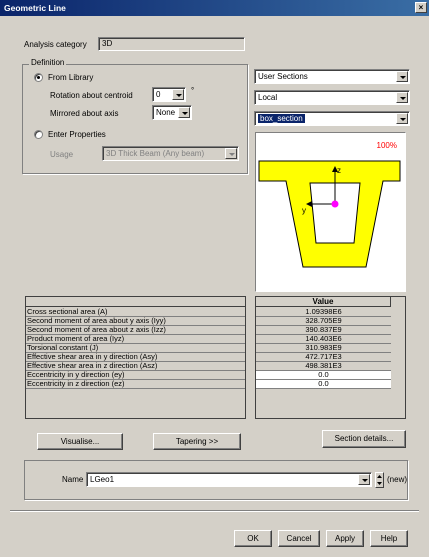 This screenshot has height=557, width=429. I want to click on mirrored-value: None, so click(166, 112).